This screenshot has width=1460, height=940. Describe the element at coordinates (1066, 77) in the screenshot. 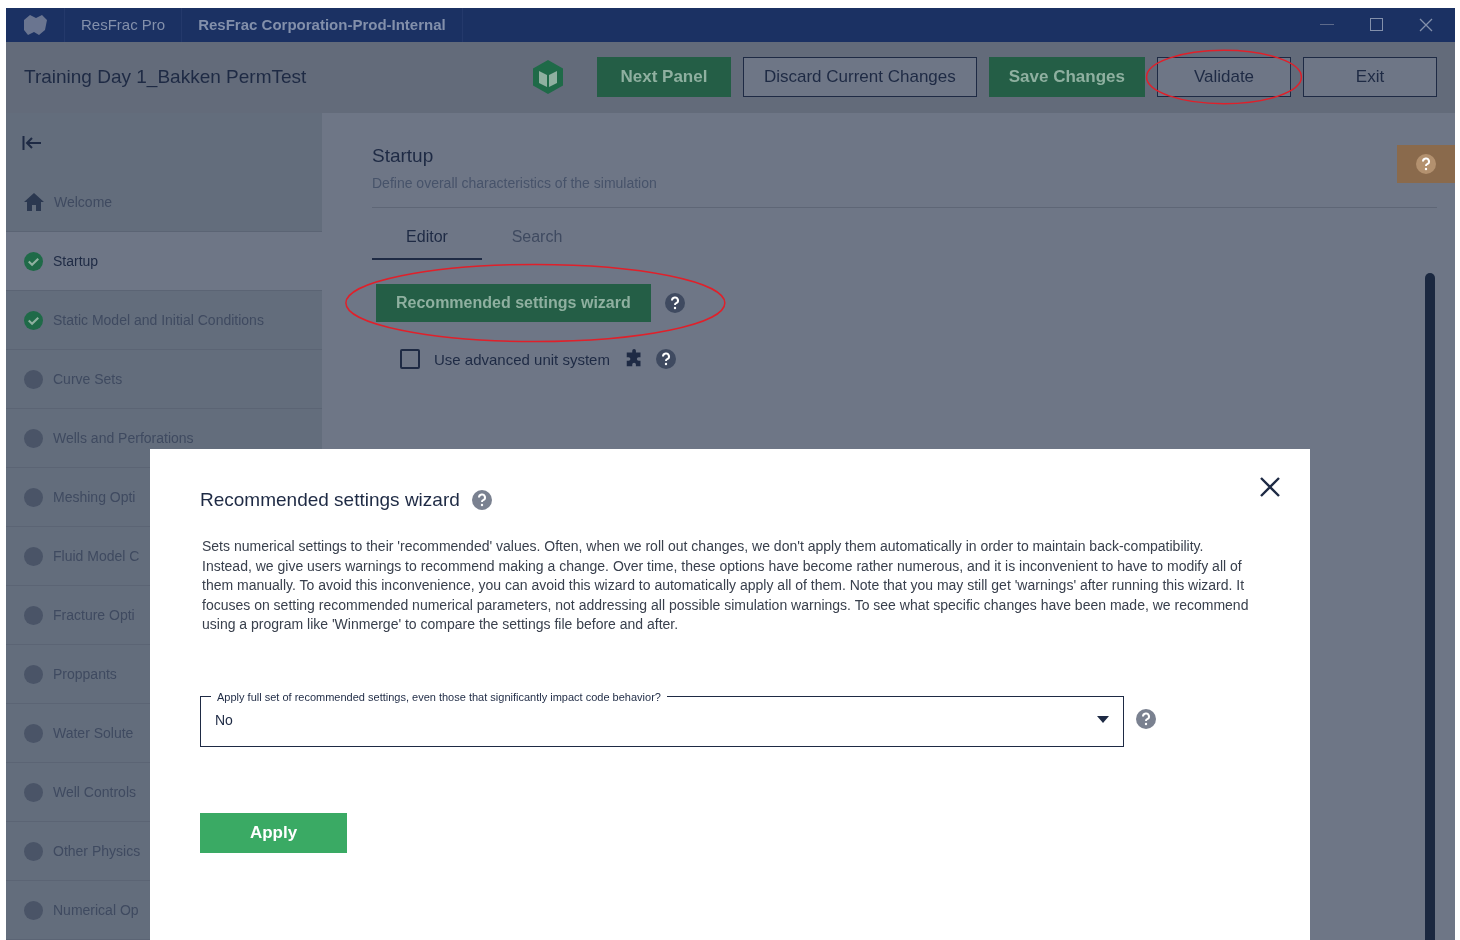

I see `header-button: Save Changes` at that location.